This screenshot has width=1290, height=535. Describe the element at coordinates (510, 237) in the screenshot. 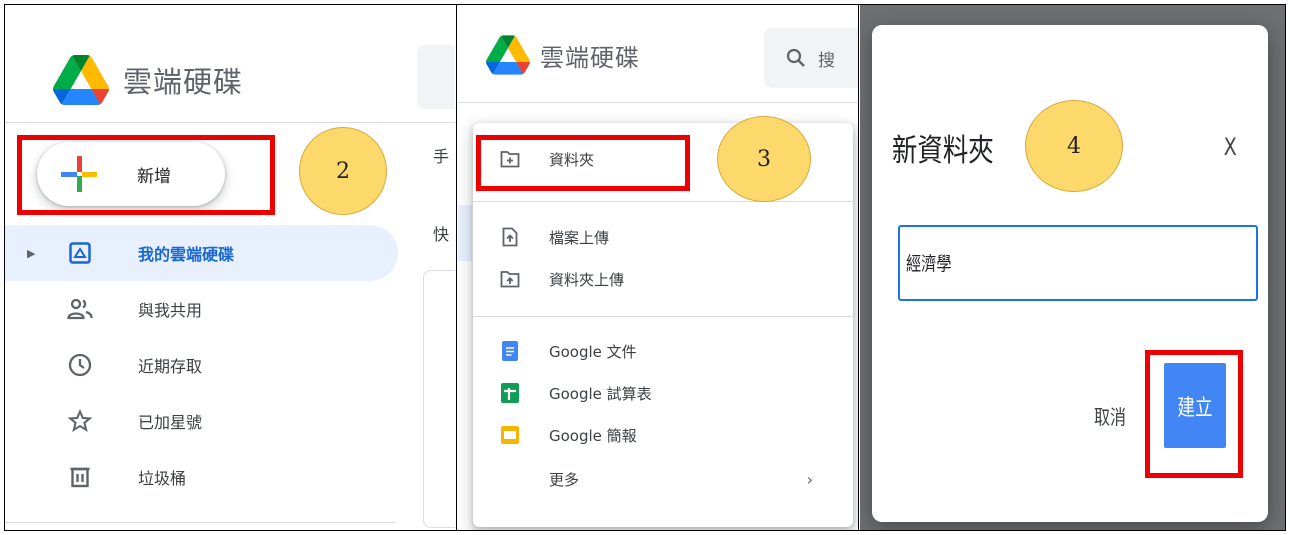

I see `file-upload-icon` at that location.